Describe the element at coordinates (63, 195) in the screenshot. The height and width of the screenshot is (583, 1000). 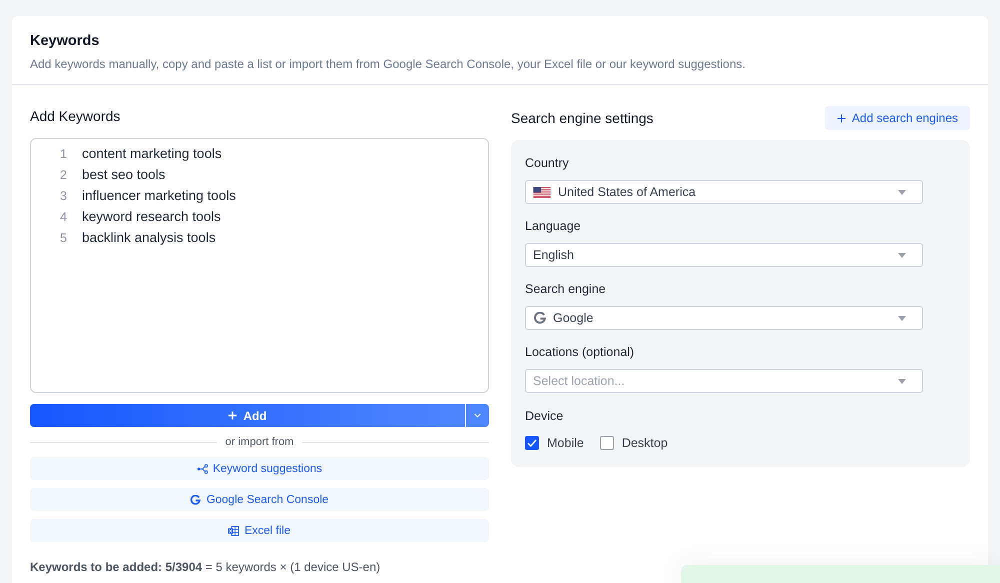
I see `line-number: 3` at that location.